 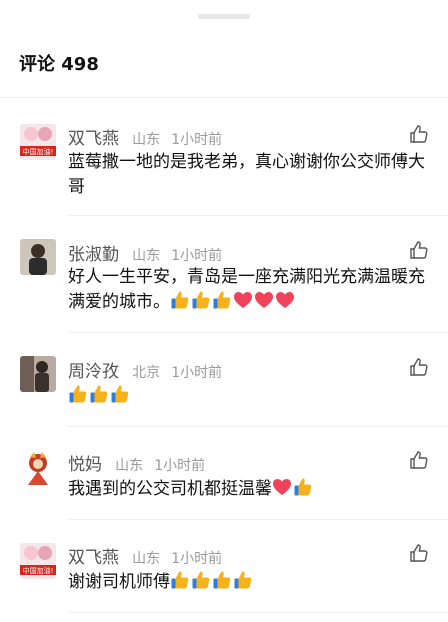 I want to click on comment-text: 蓝莓撒一地的是我老弟，真心谢谢你公交师傅大哥, so click(x=246, y=174).